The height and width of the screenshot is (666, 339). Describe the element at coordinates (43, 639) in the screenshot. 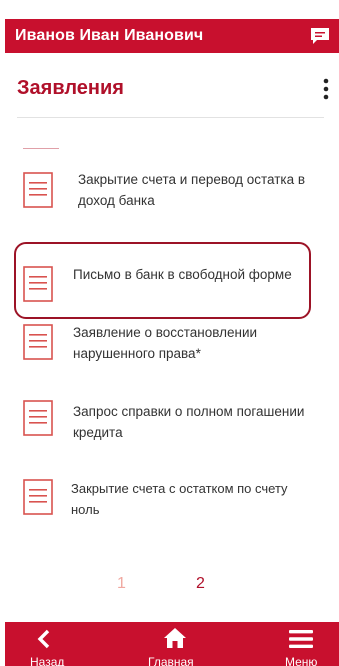

I see `back-arrow-icon` at that location.